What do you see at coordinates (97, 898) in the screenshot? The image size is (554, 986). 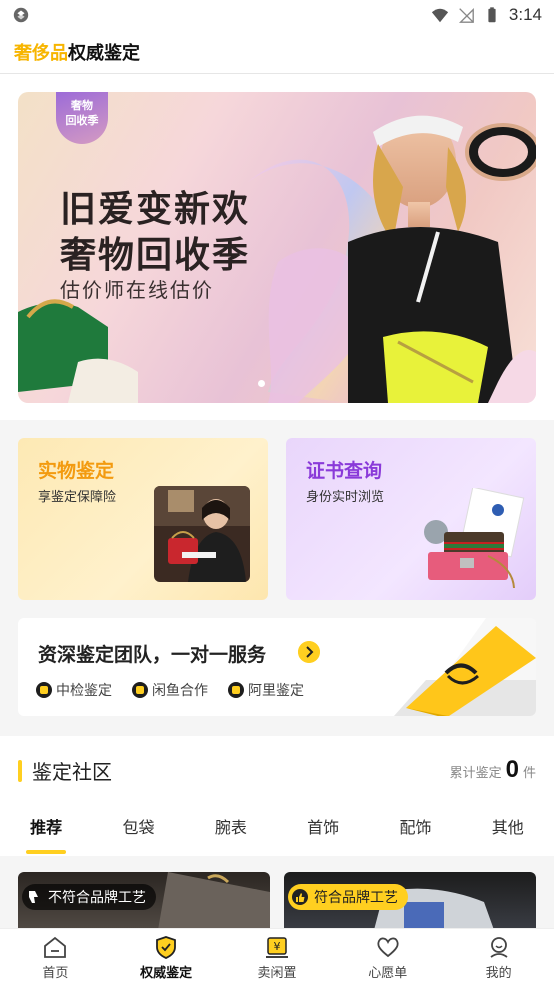 I see `verdict-label: 不符合品牌工艺` at bounding box center [97, 898].